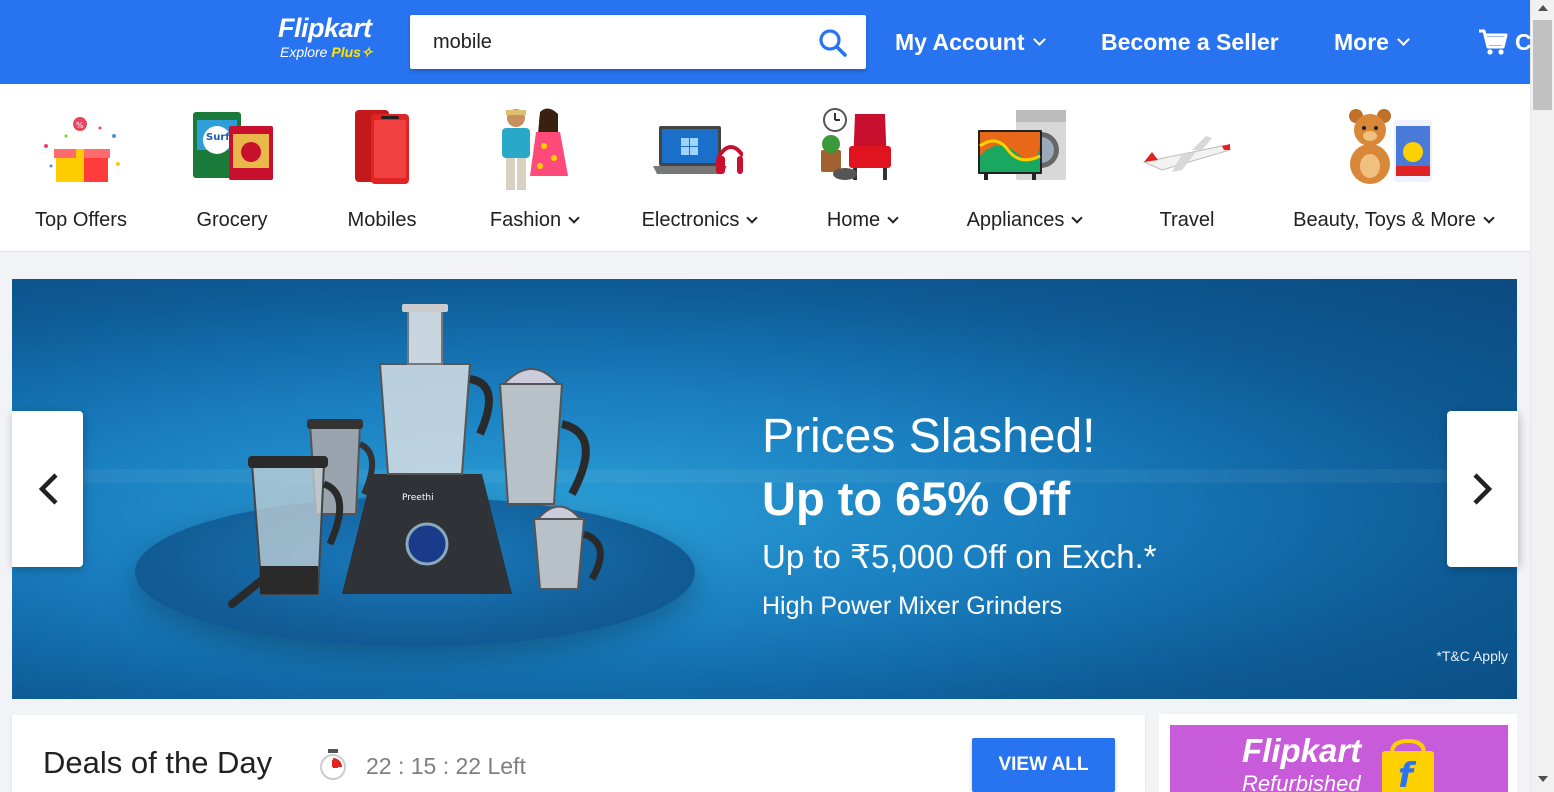  Describe the element at coordinates (535, 149) in the screenshot. I see `fashion-icon` at that location.